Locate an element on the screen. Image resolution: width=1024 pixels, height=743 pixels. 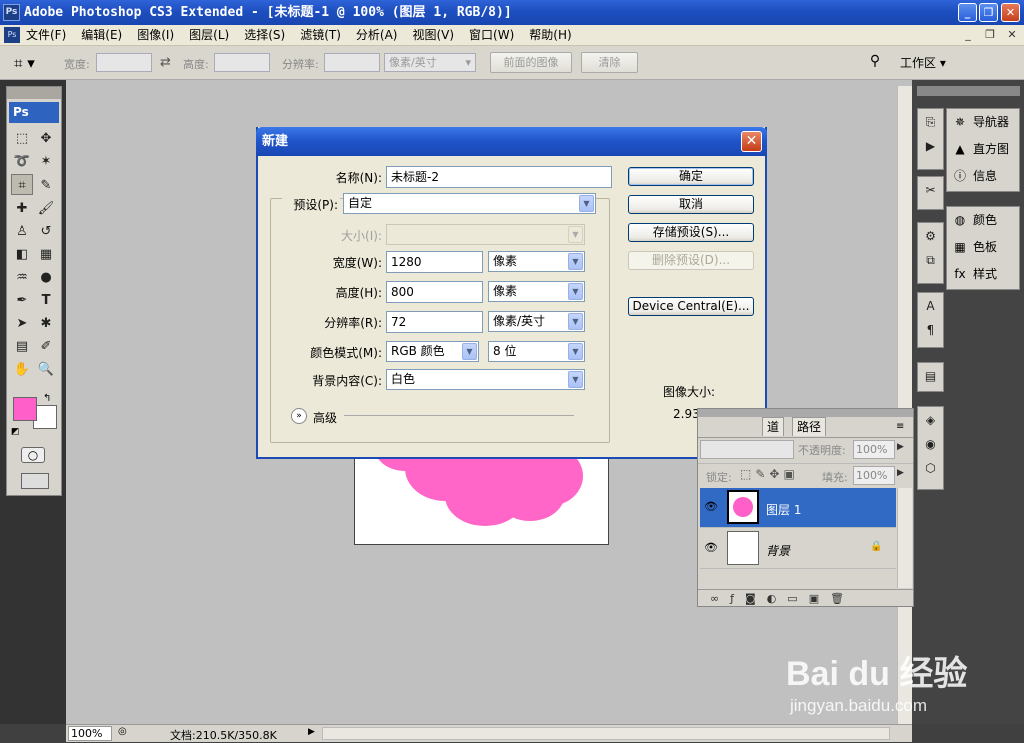
hand-tool-icon: ✋ is located at coordinates (22, 369).